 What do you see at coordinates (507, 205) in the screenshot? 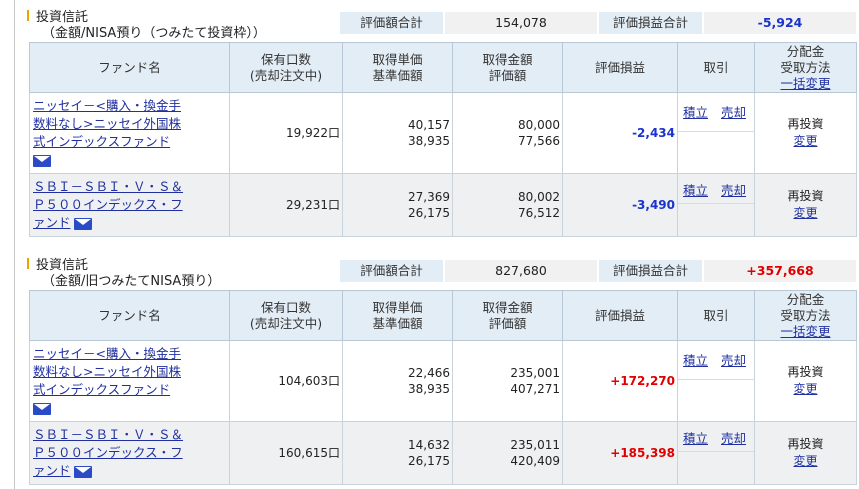
I see `amount-cell: 80,002 76,512` at bounding box center [507, 205].